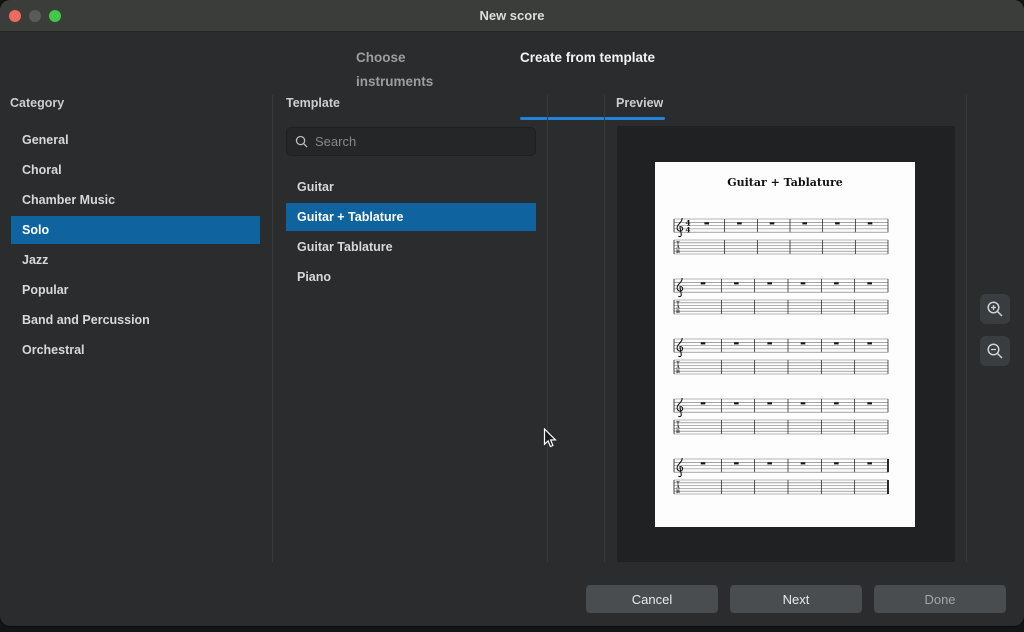 This screenshot has height=632, width=1024. Describe the element at coordinates (411, 217) in the screenshot. I see `template-item-guitar-plus-tablature: Guitar + Tablature` at that location.